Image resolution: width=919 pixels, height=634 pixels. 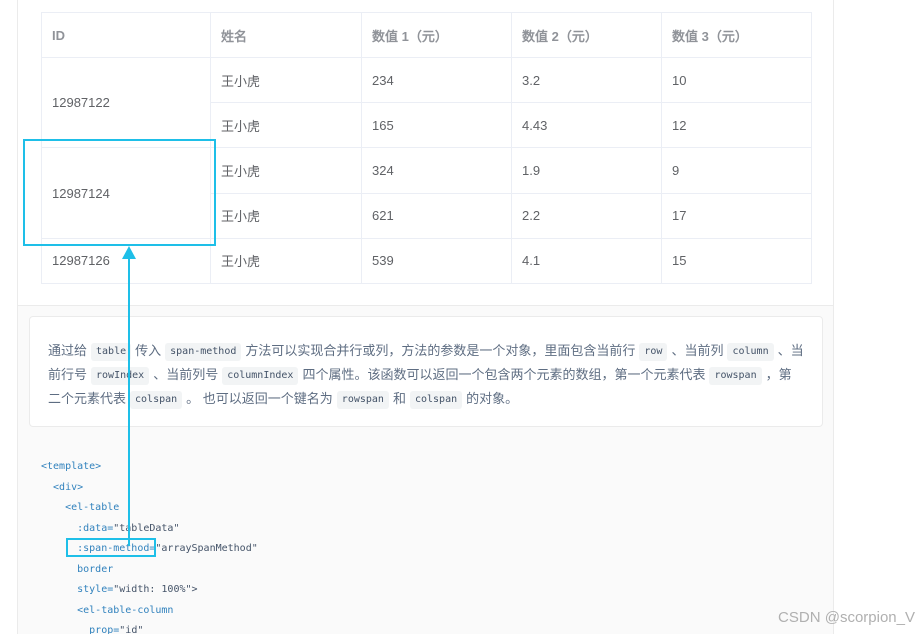 I want to click on table-cell: 539, so click(x=436, y=261).